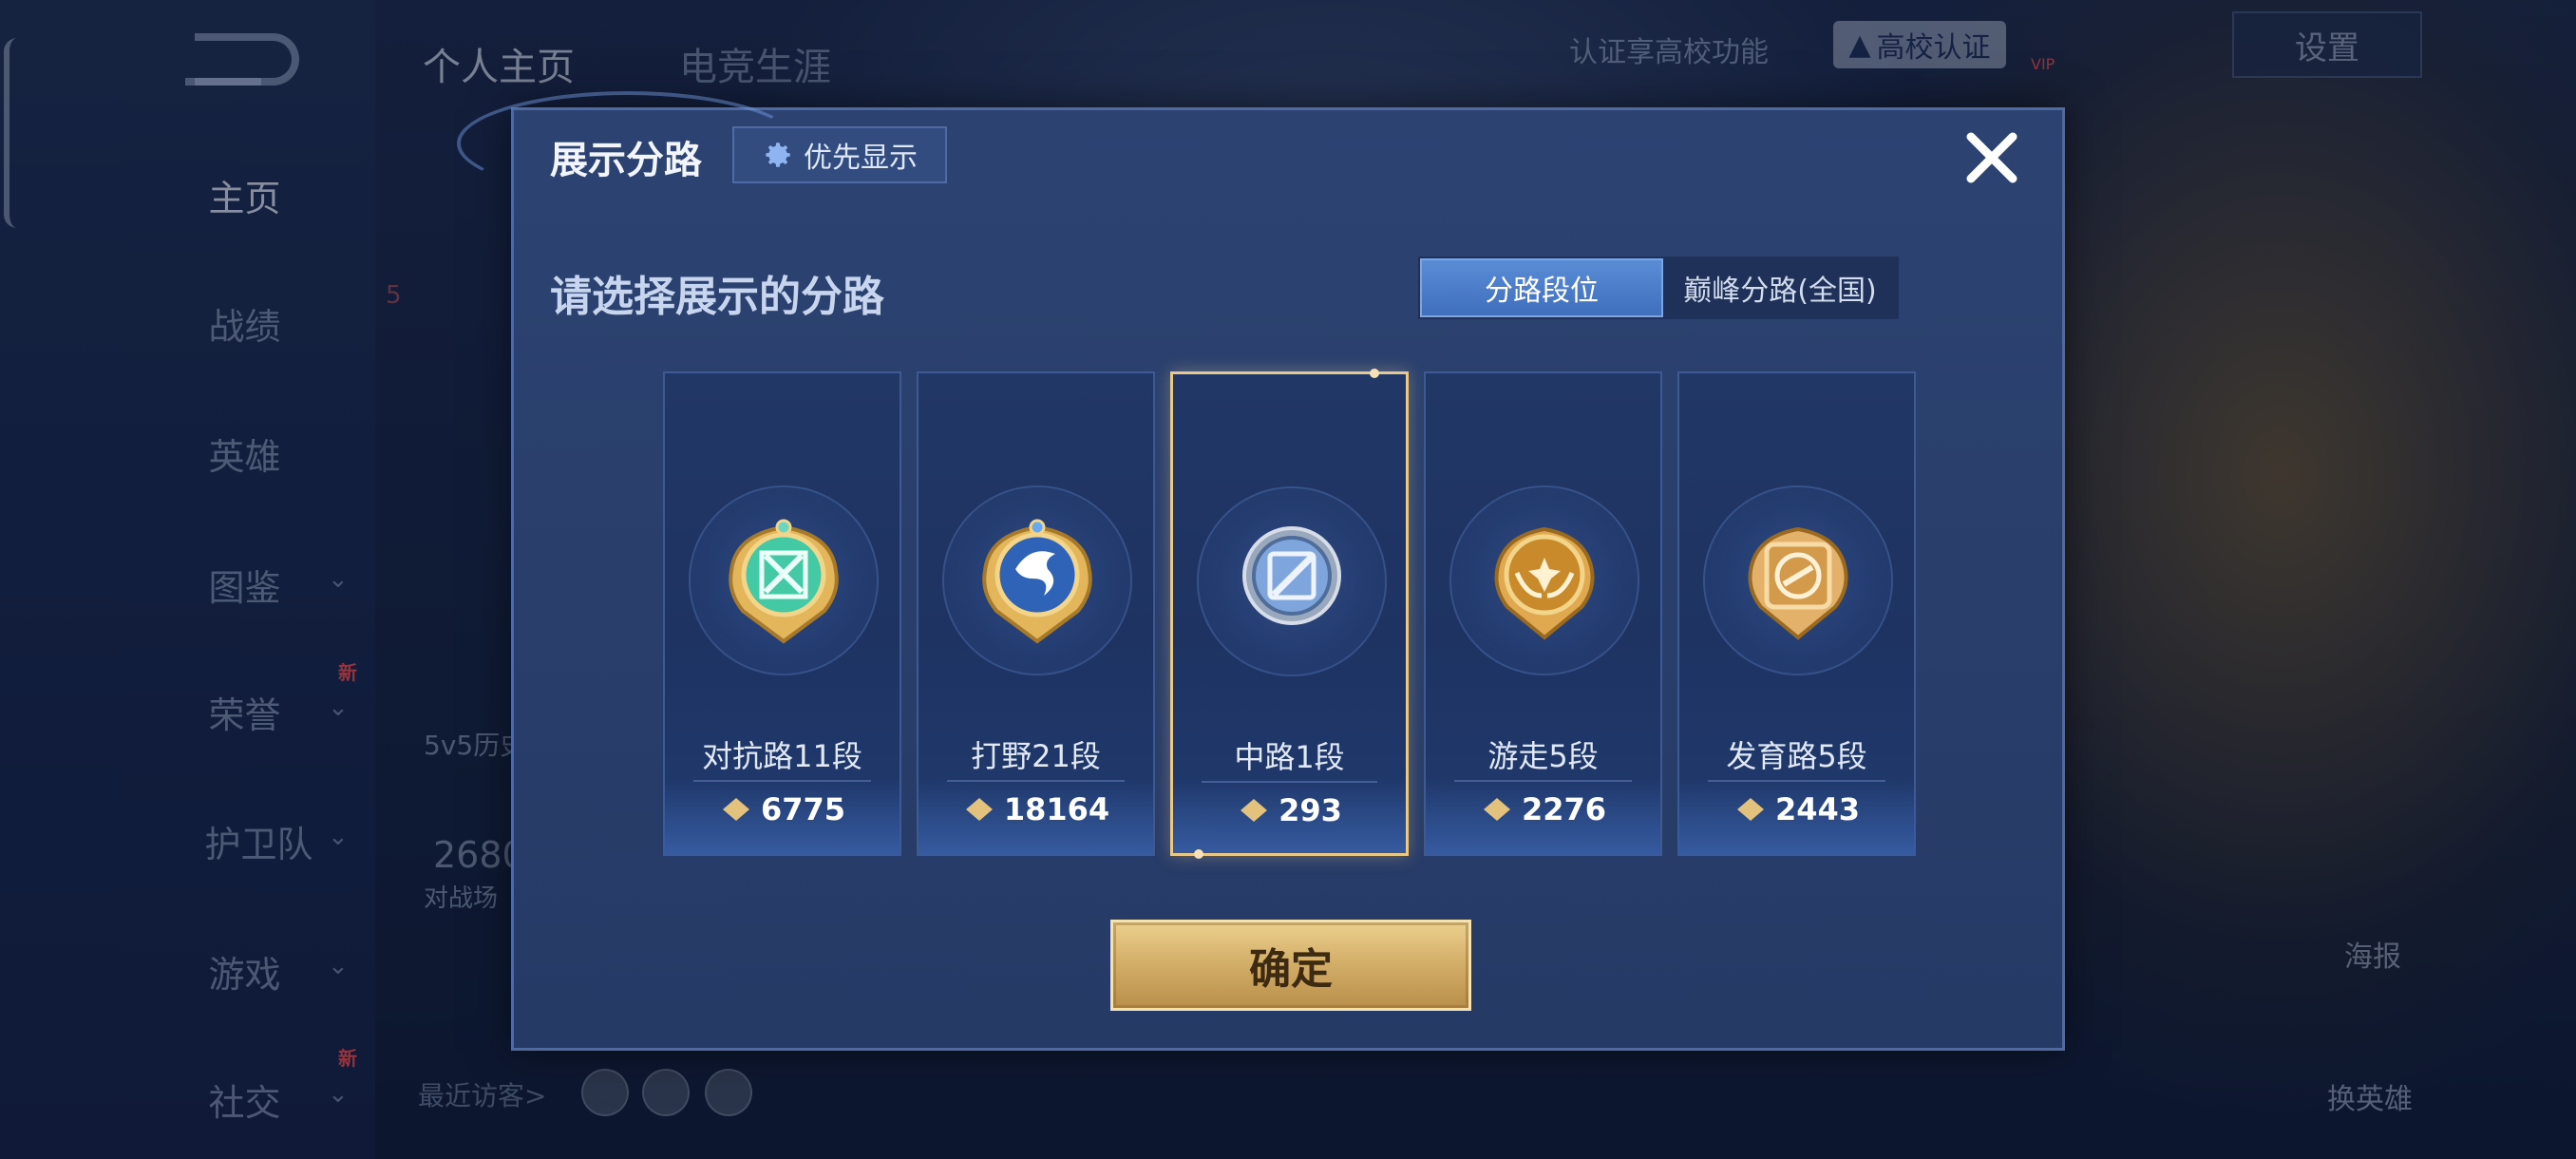  Describe the element at coordinates (626, 160) in the screenshot. I see `dialog-title: 展示分路` at that location.